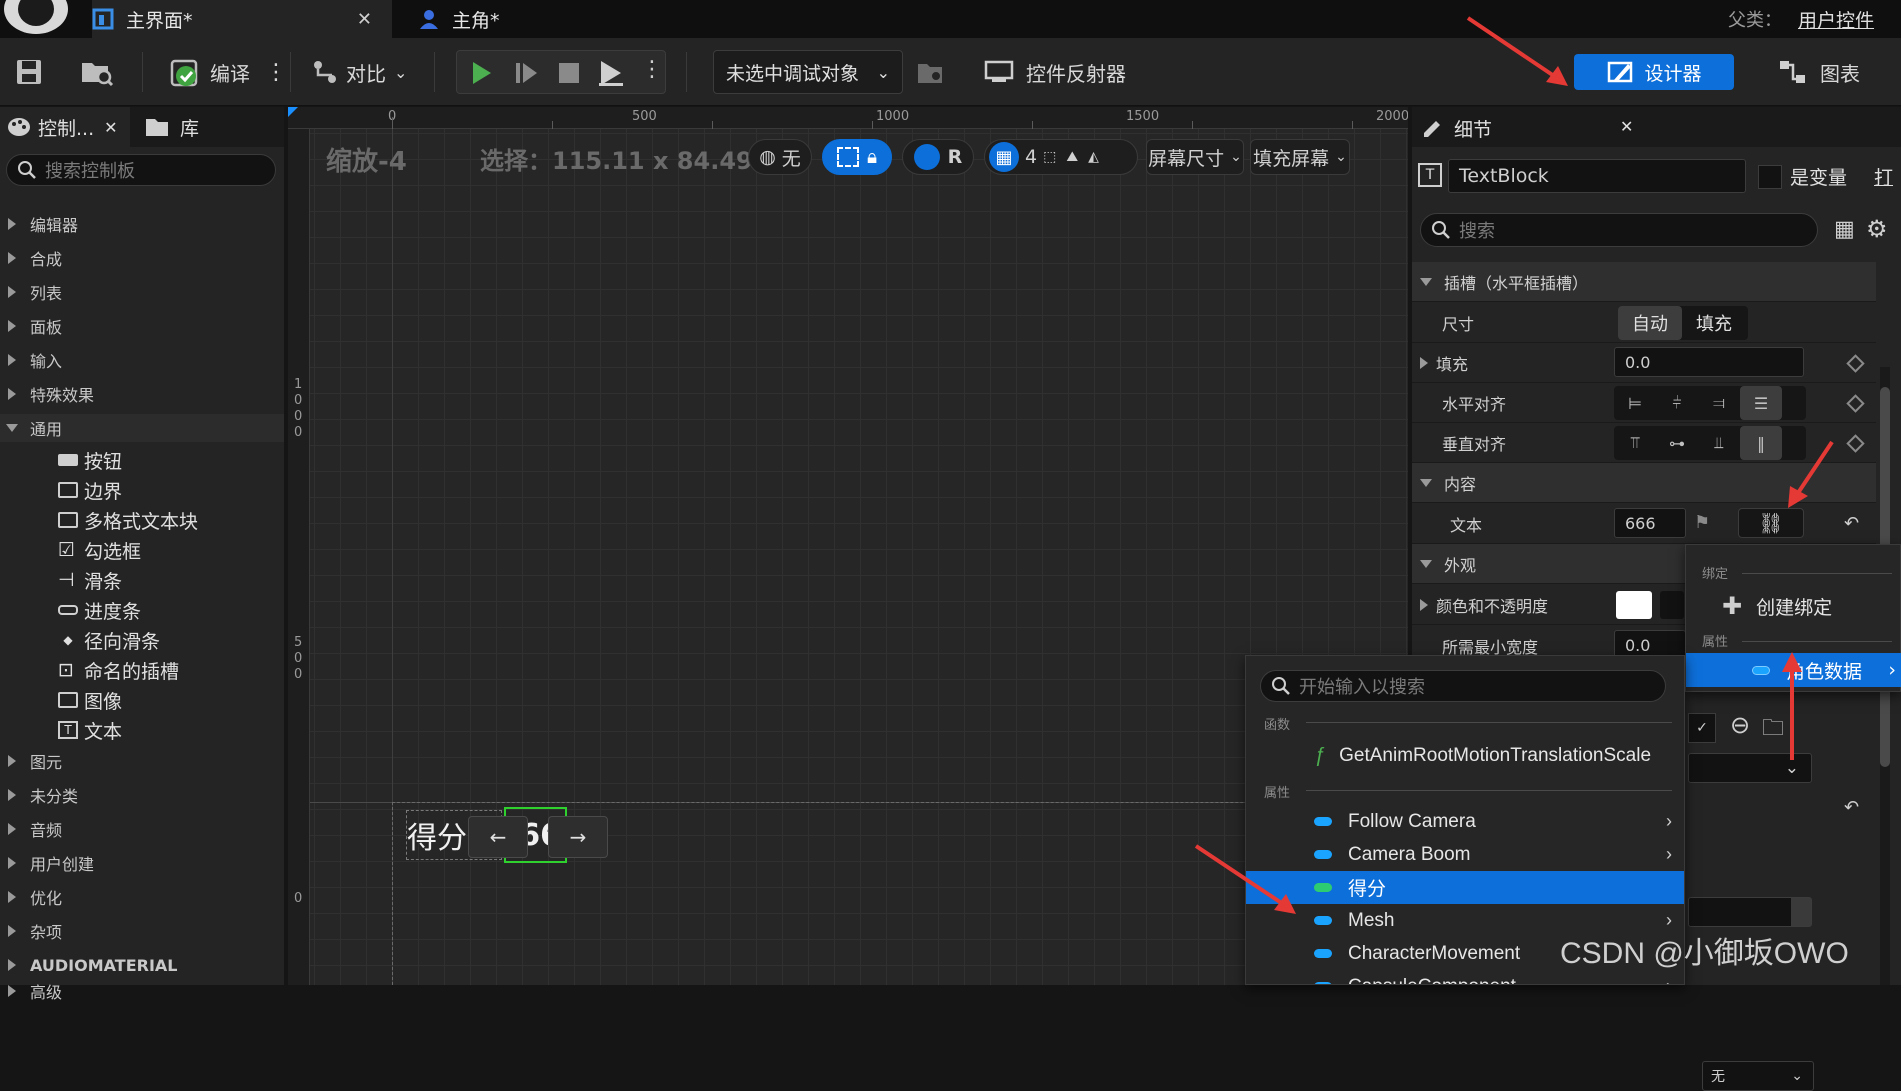  What do you see at coordinates (171, 127) in the screenshot?
I see `tab-library: 库` at bounding box center [171, 127].